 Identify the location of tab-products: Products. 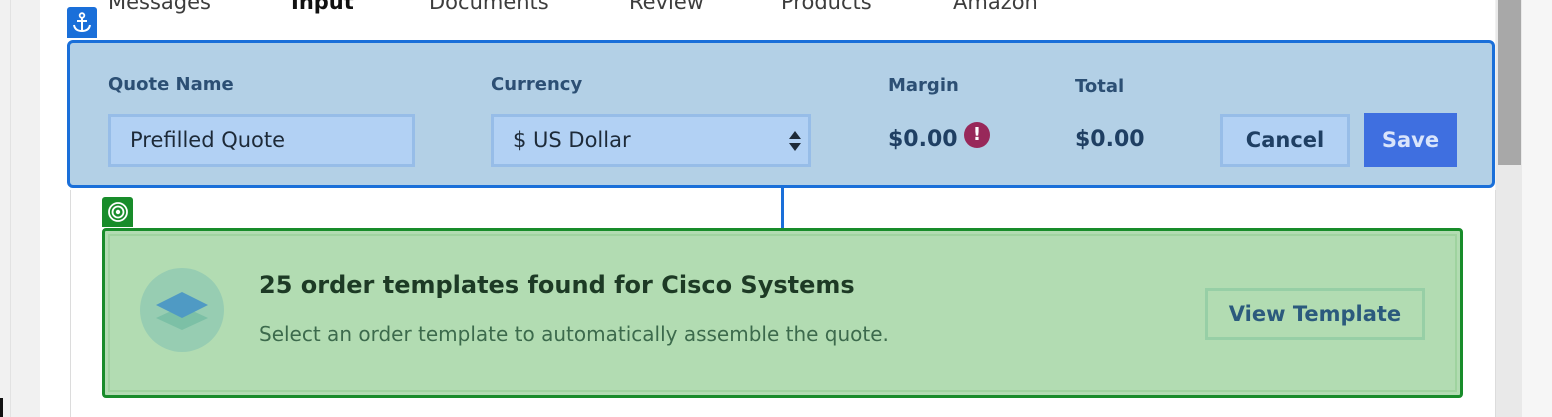
(826, 7).